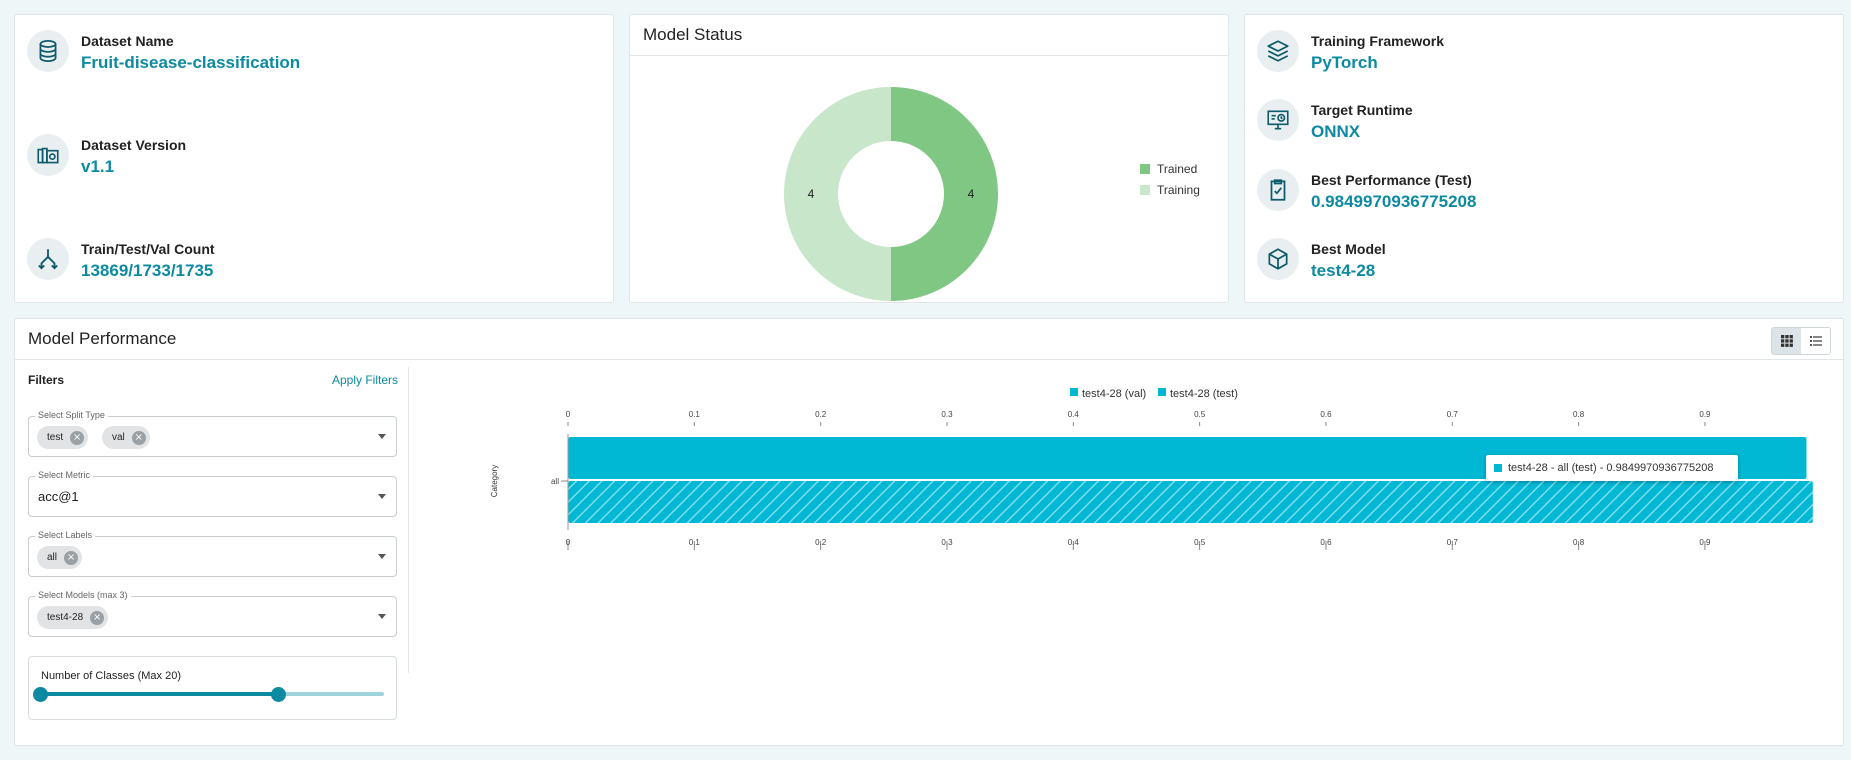 Image resolution: width=1851 pixels, height=760 pixels. Describe the element at coordinates (1343, 270) in the screenshot. I see `best-model-value: test4-28` at that location.